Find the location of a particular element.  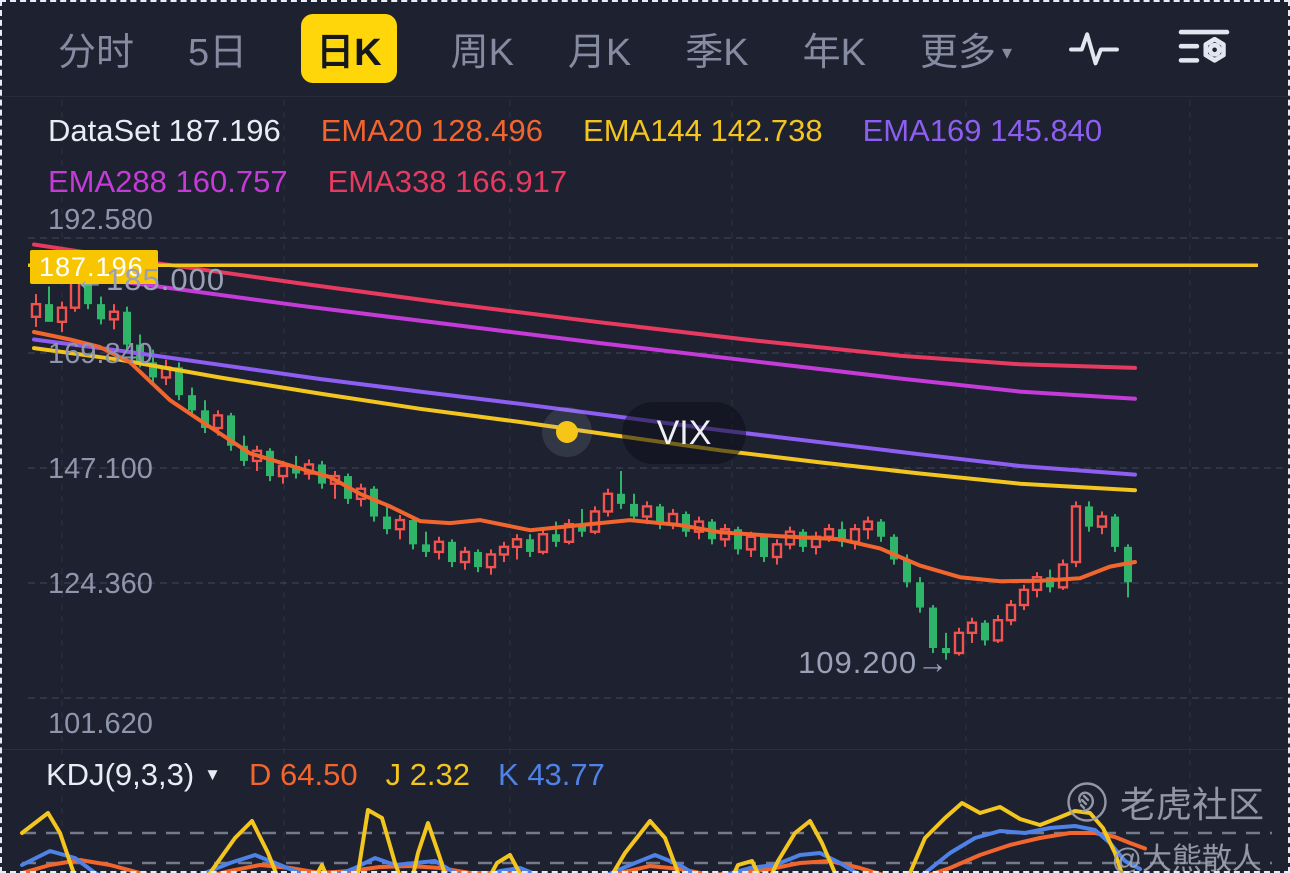

watermark-brand: 老虎社区 is located at coordinates (1191, 804).